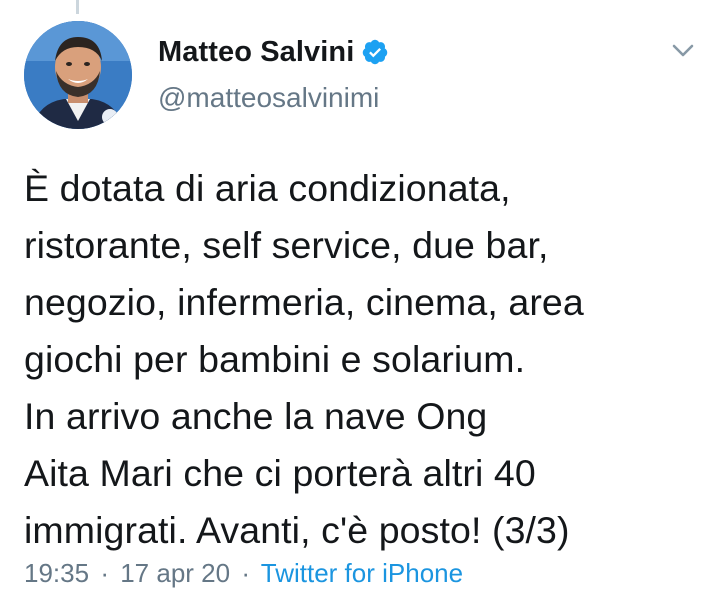  Describe the element at coordinates (683, 50) in the screenshot. I see `chevron-down-icon` at that location.